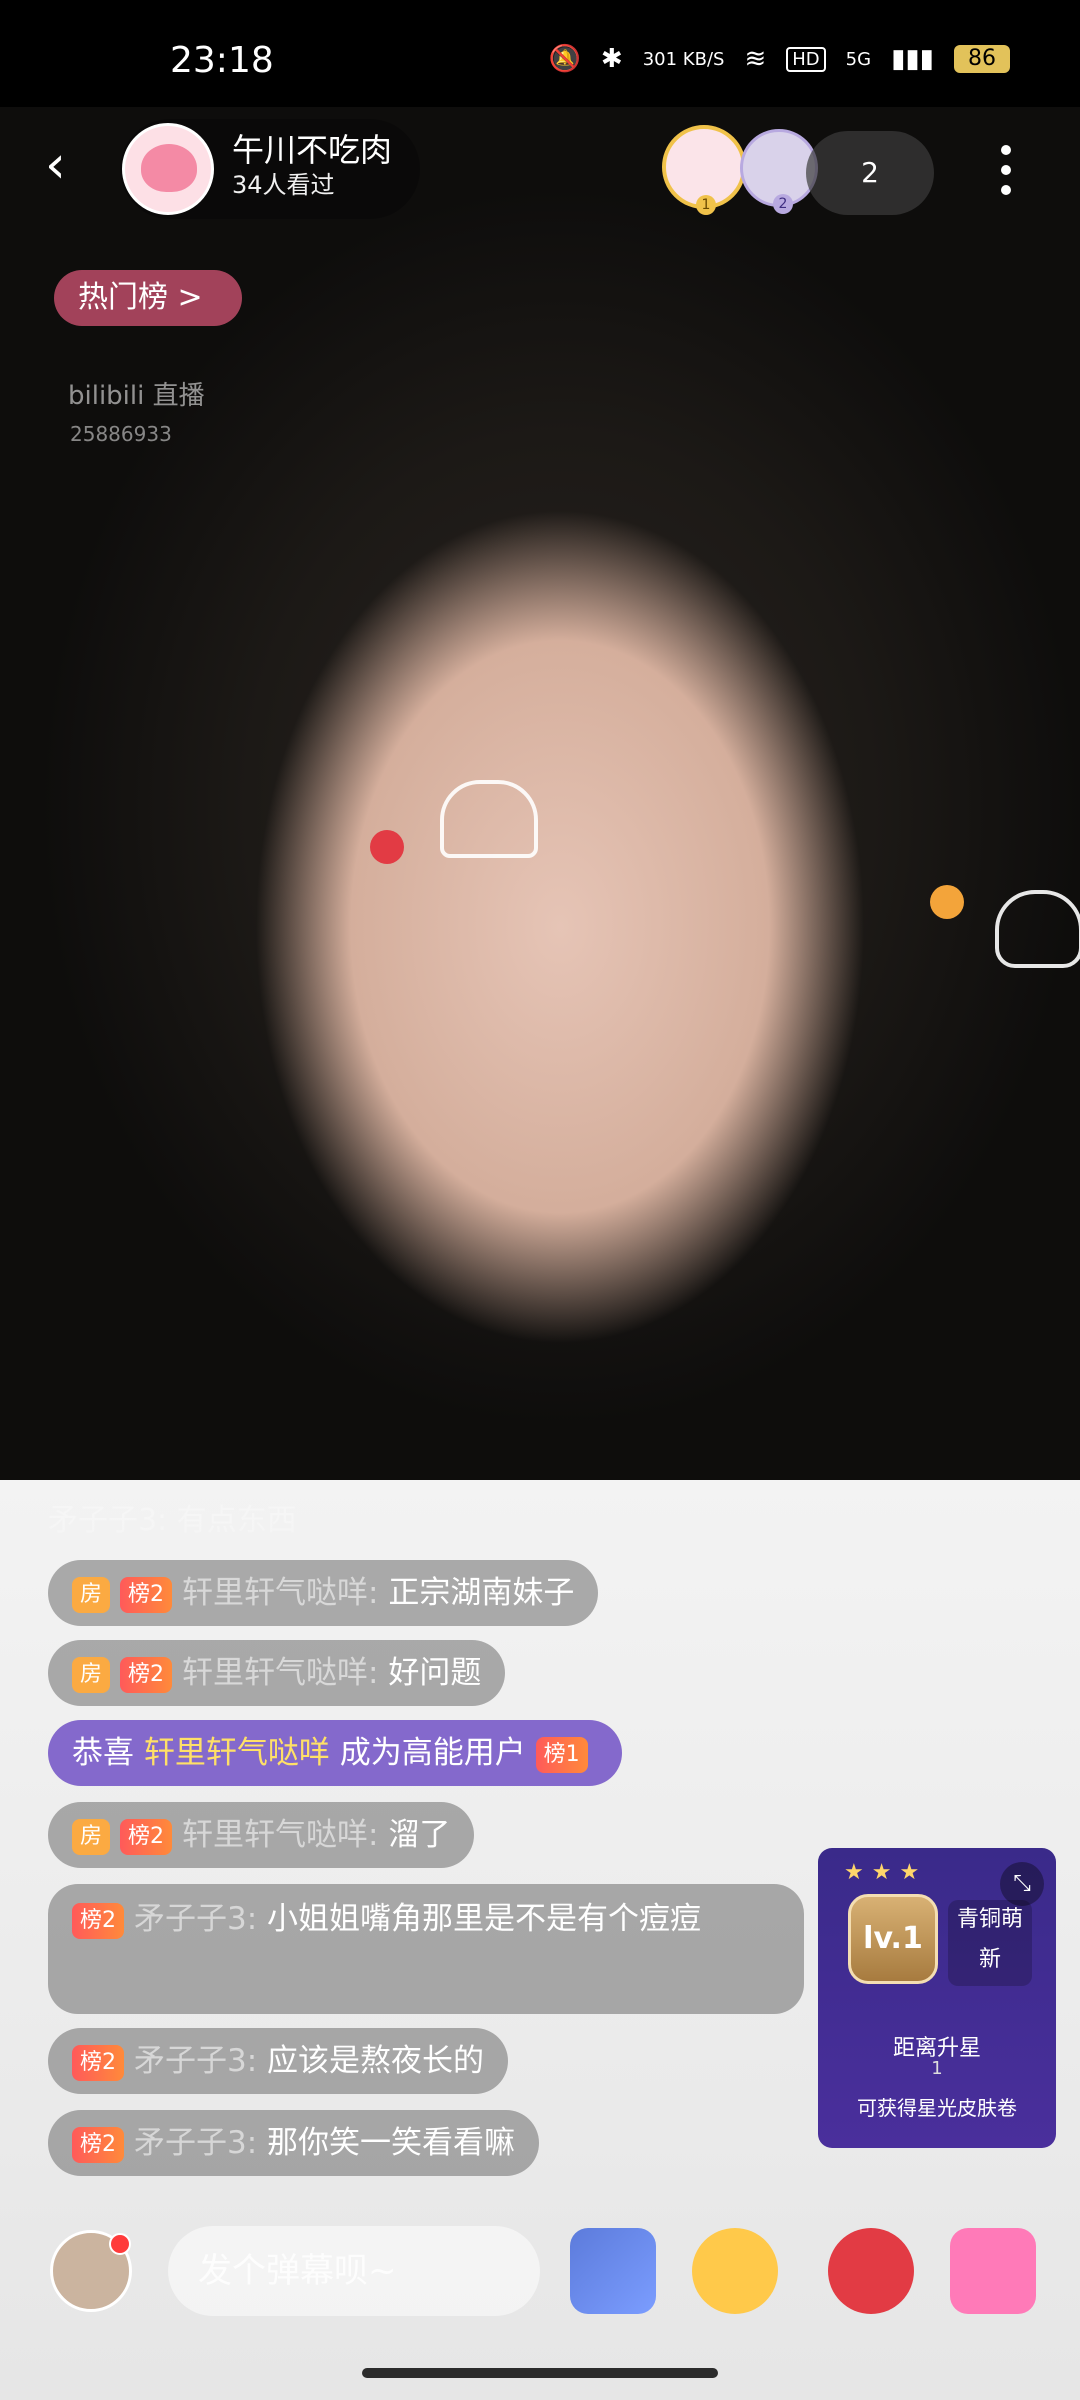 Image resolution: width=1080 pixels, height=2400 pixels. I want to click on status-icons: 🔕 ✱ 301 KB/S ≋ HD 5G ▮▮▮ 86, so click(779, 59).